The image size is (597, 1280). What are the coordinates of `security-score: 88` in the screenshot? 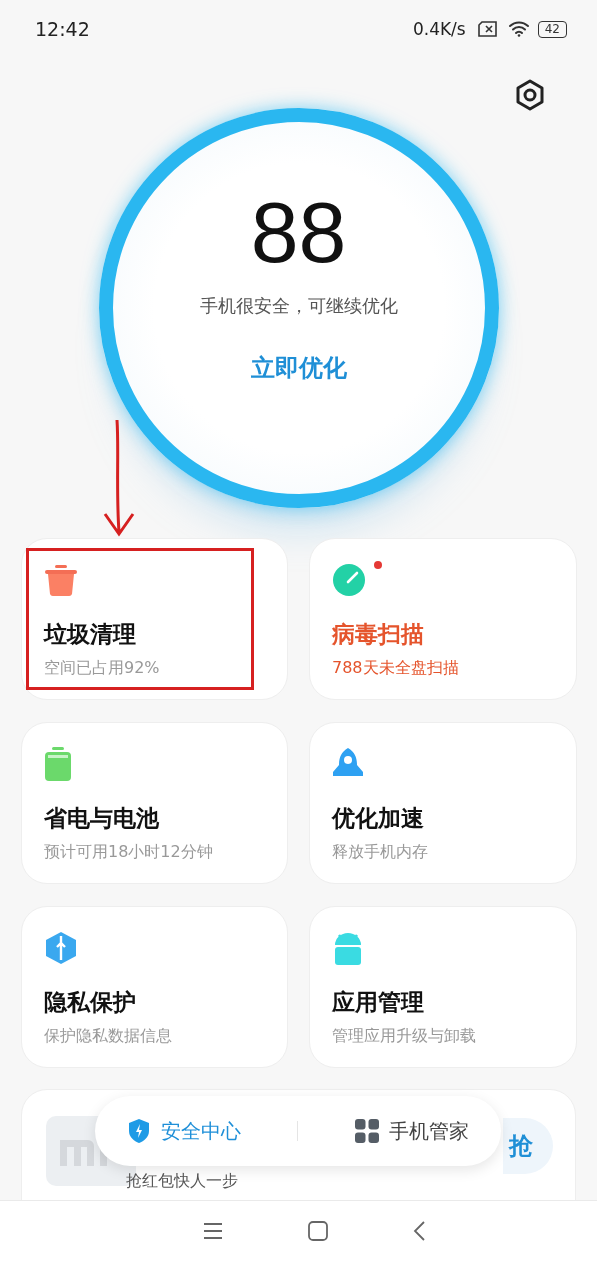 It's located at (298, 232).